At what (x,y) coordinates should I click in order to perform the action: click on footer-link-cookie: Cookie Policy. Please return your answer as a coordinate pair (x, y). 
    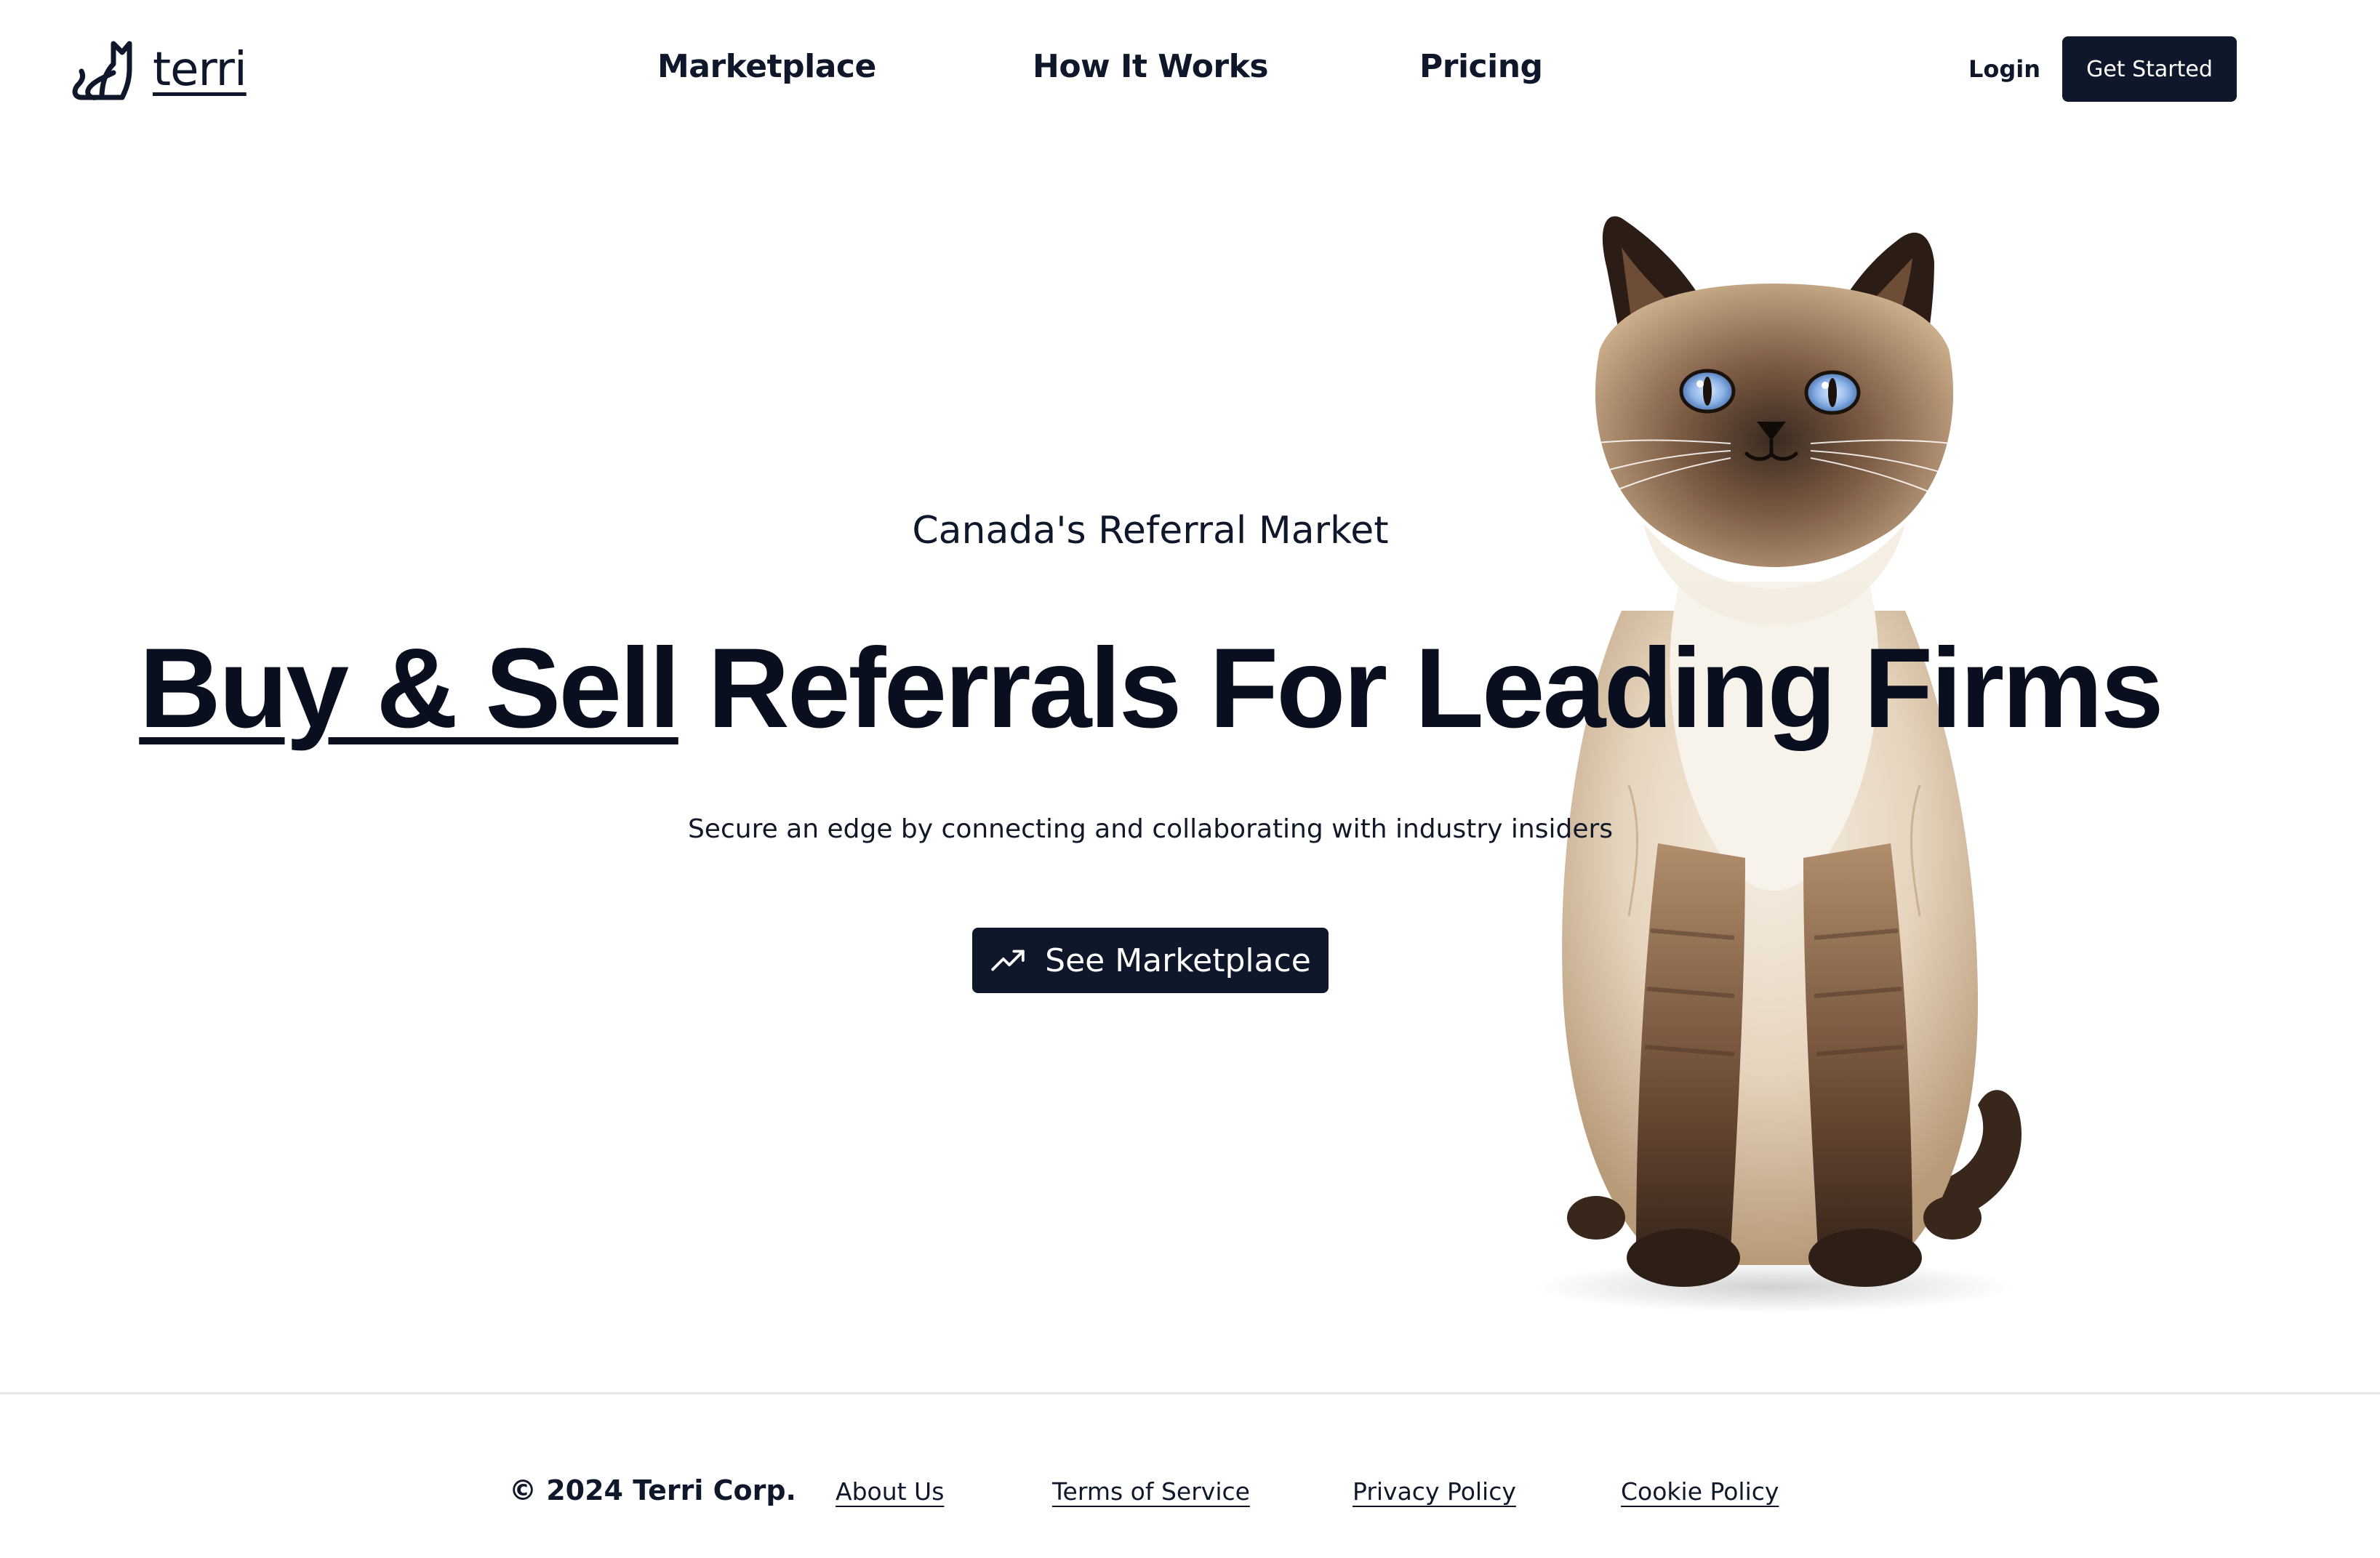
    Looking at the image, I should click on (1700, 1491).